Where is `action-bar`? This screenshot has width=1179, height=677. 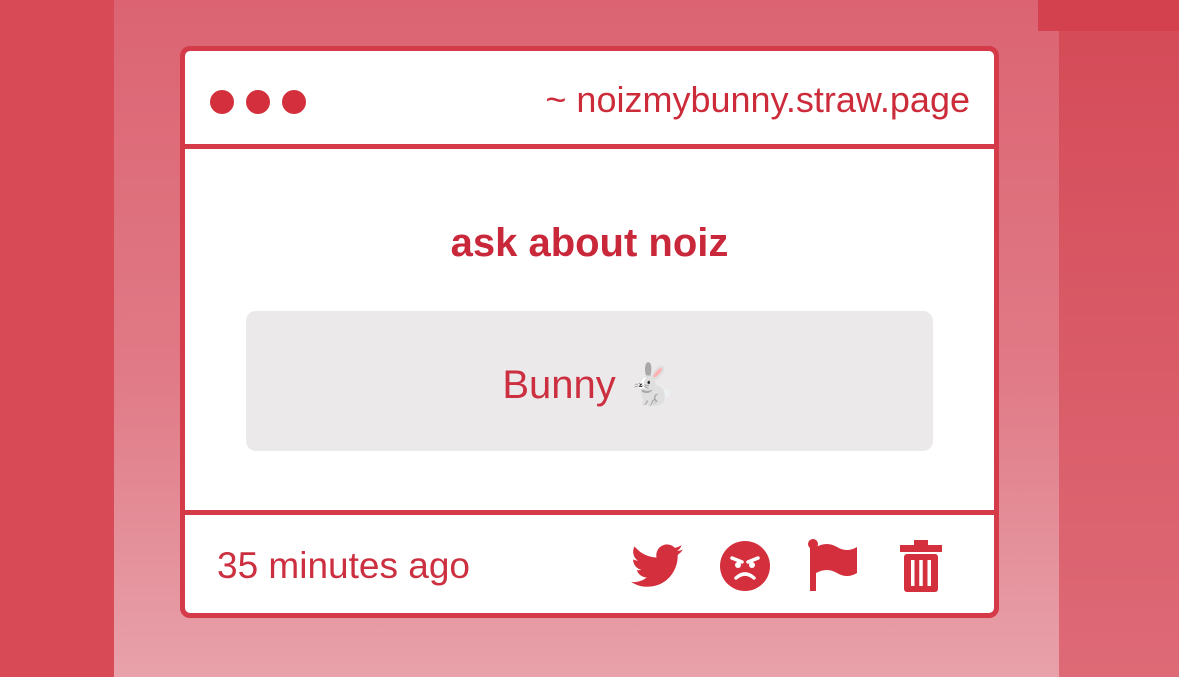 action-bar is located at coordinates (789, 565).